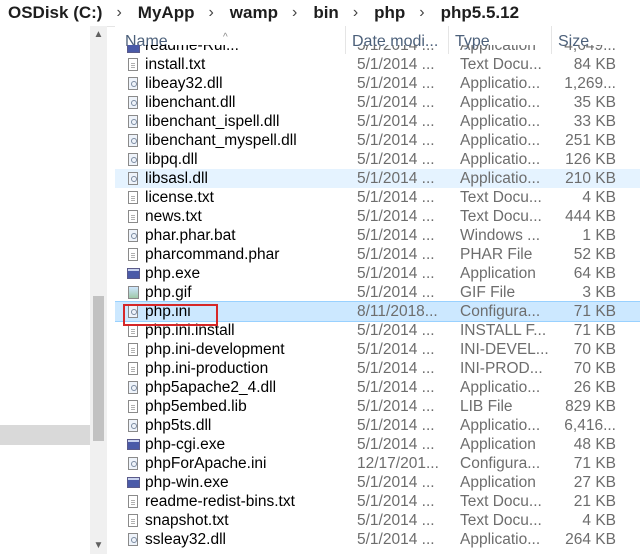 The image size is (640, 554). I want to click on scroll-up-arrow-icon: ▲, so click(98, 34).